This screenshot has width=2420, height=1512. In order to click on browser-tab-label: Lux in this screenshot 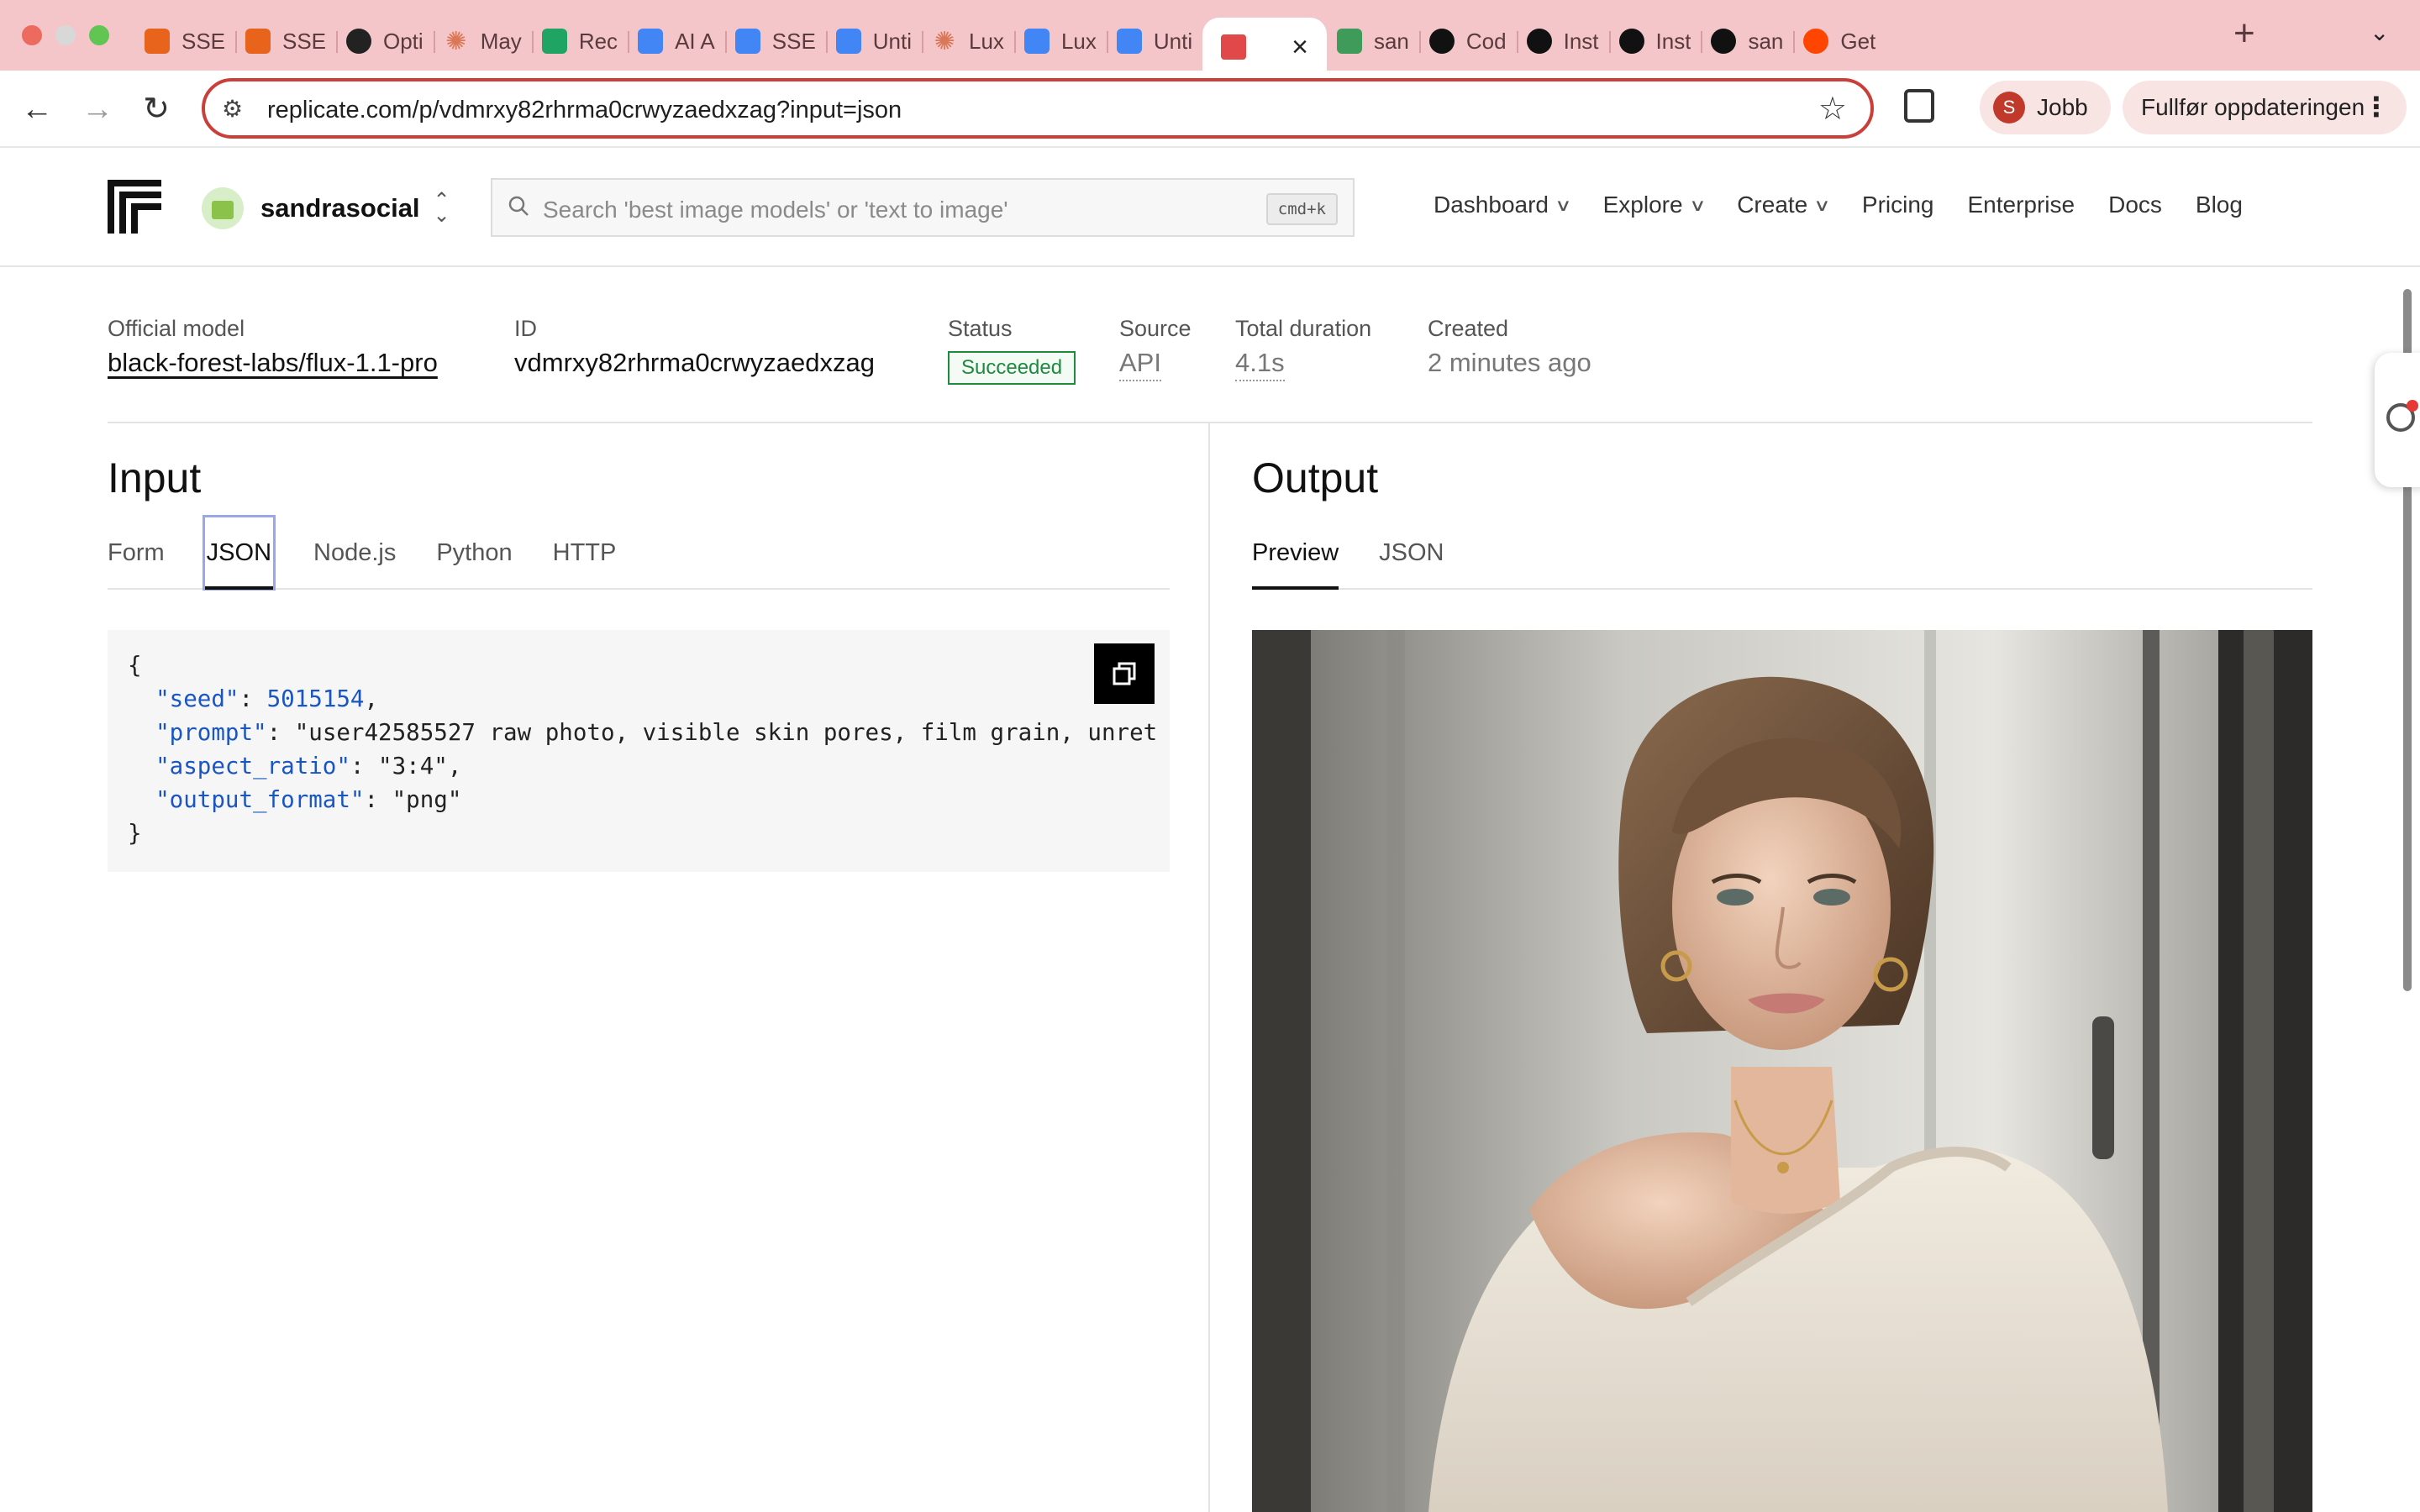, I will do `click(987, 41)`.